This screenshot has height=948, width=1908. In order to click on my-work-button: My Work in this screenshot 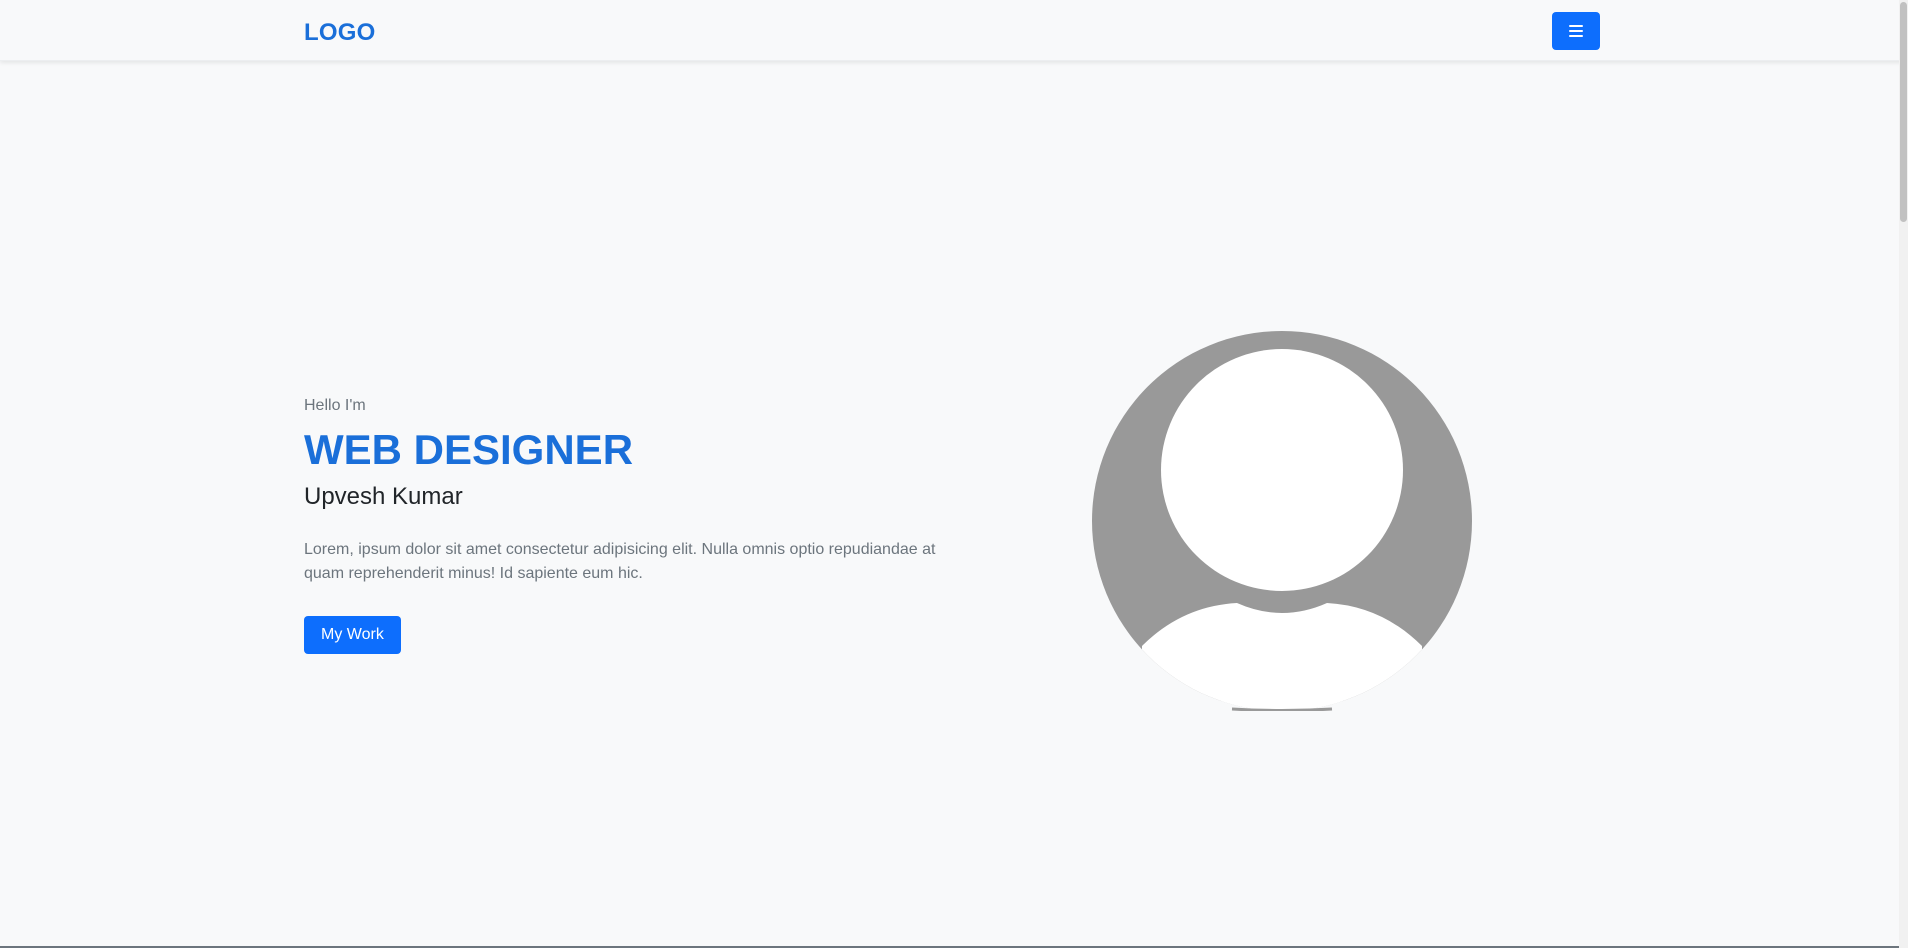, I will do `click(352, 635)`.